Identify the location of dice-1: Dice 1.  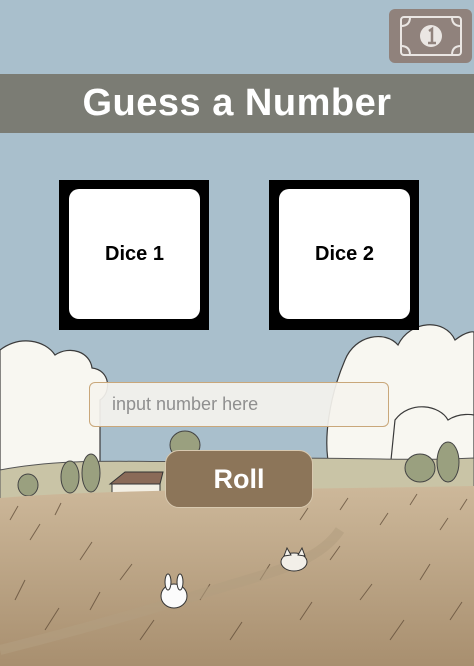
(134, 255).